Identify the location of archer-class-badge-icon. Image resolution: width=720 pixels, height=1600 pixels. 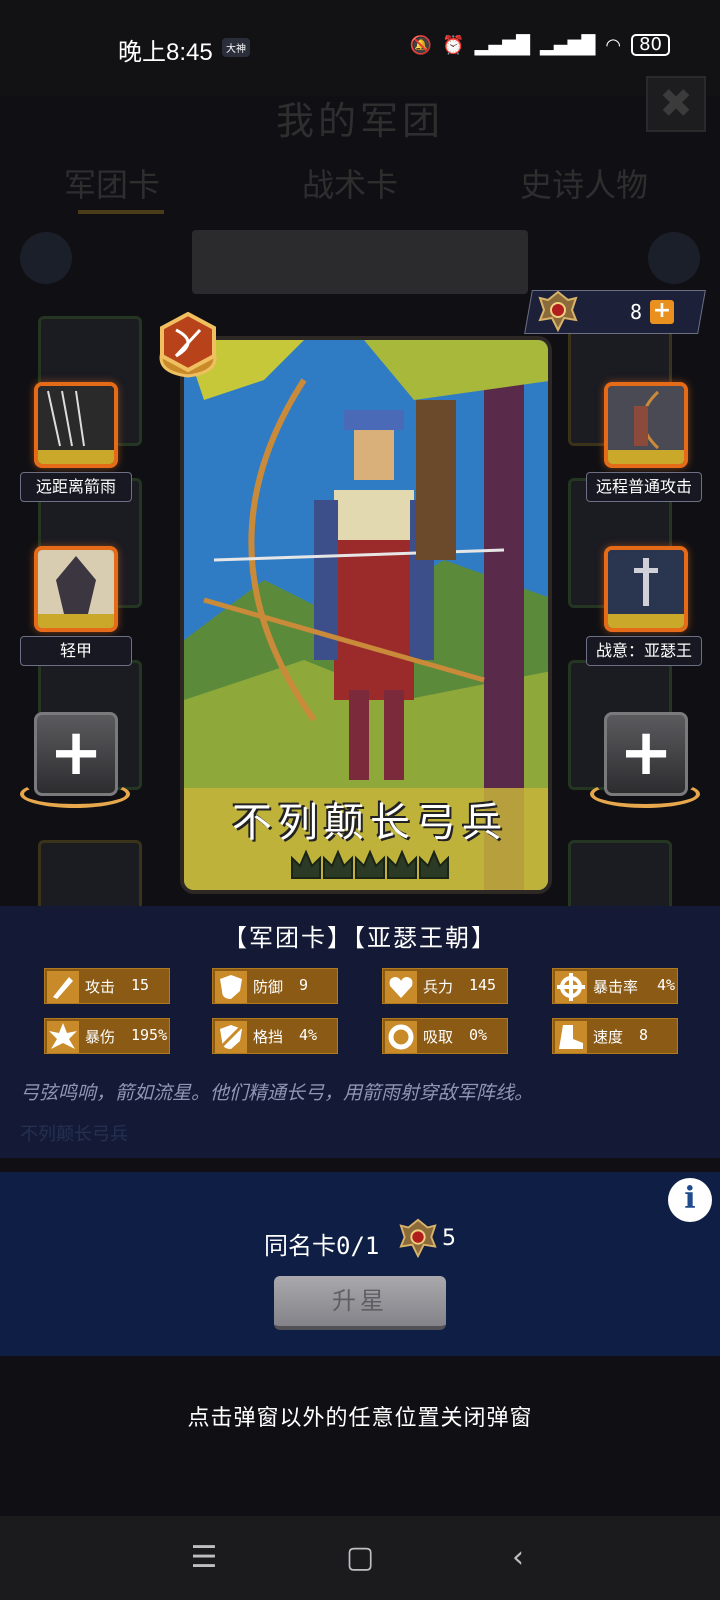
(188, 345).